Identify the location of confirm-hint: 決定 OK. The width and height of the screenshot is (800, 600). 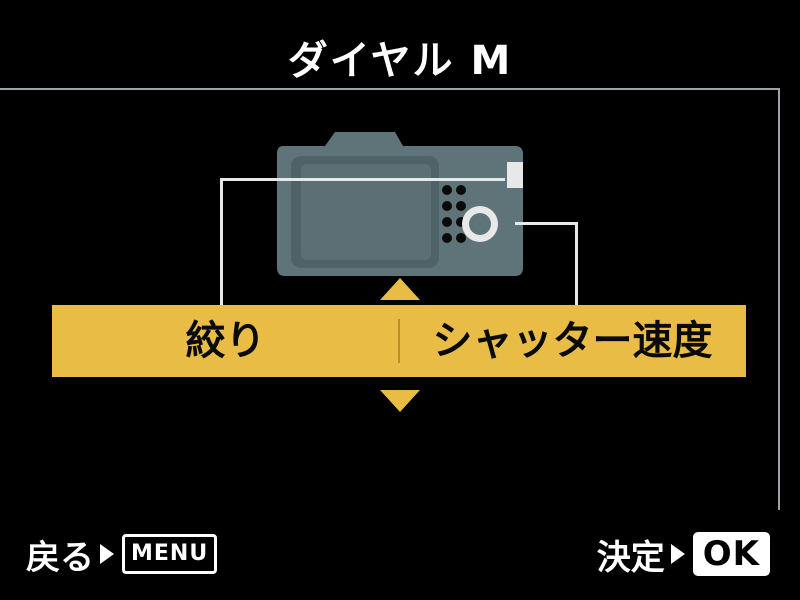
(683, 554).